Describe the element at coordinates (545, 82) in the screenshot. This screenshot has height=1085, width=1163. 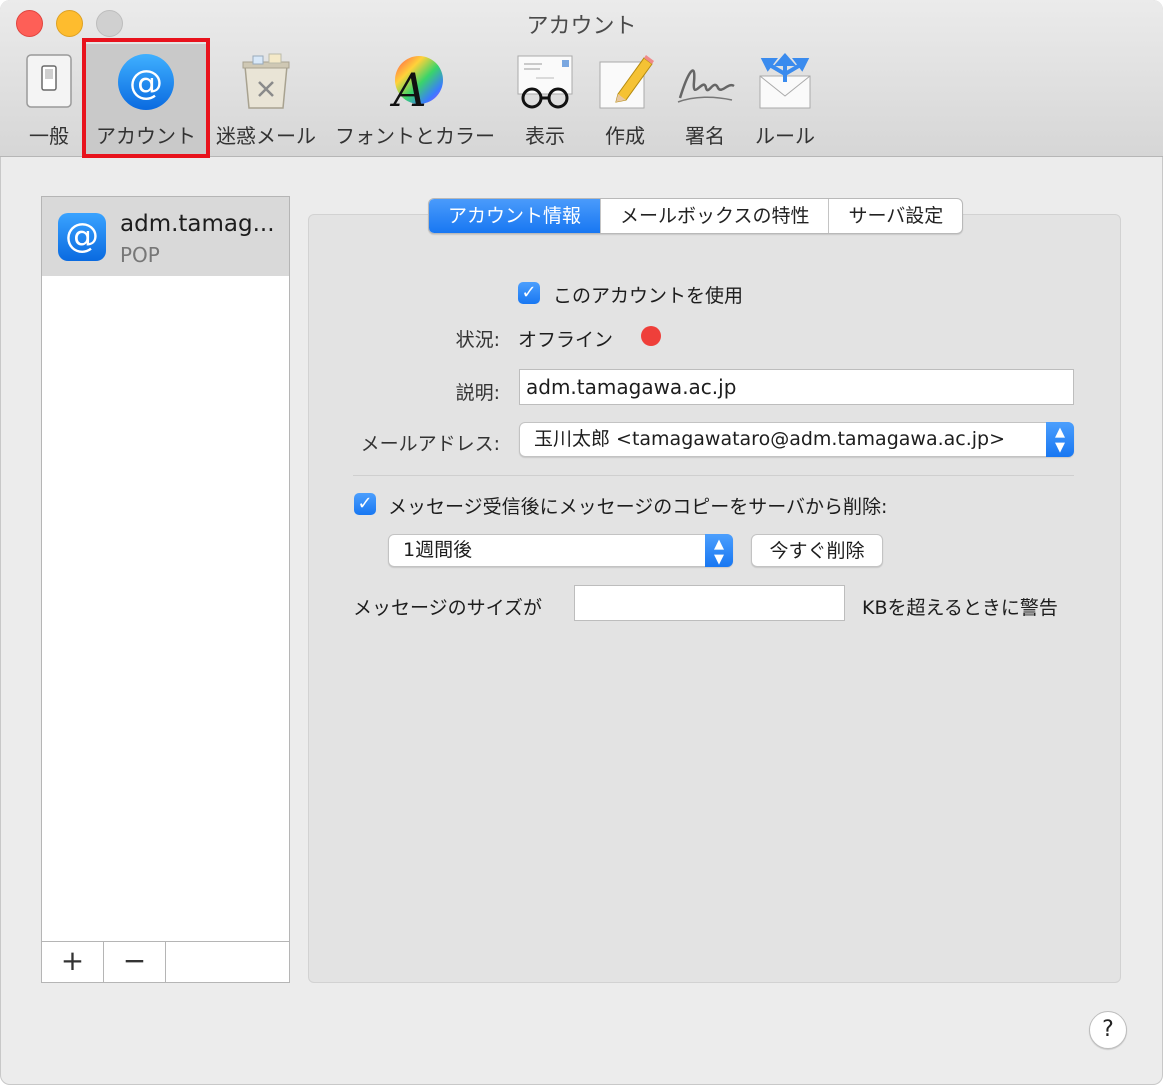
I see `glasses-letter-icon` at that location.